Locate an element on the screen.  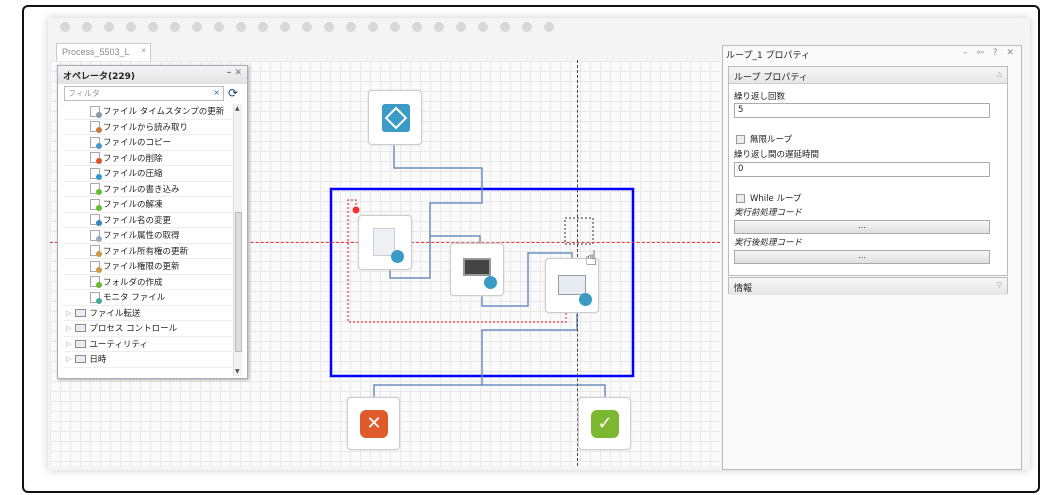
operator-item: ファイル タイムスタンプの更新 is located at coordinates (148, 112).